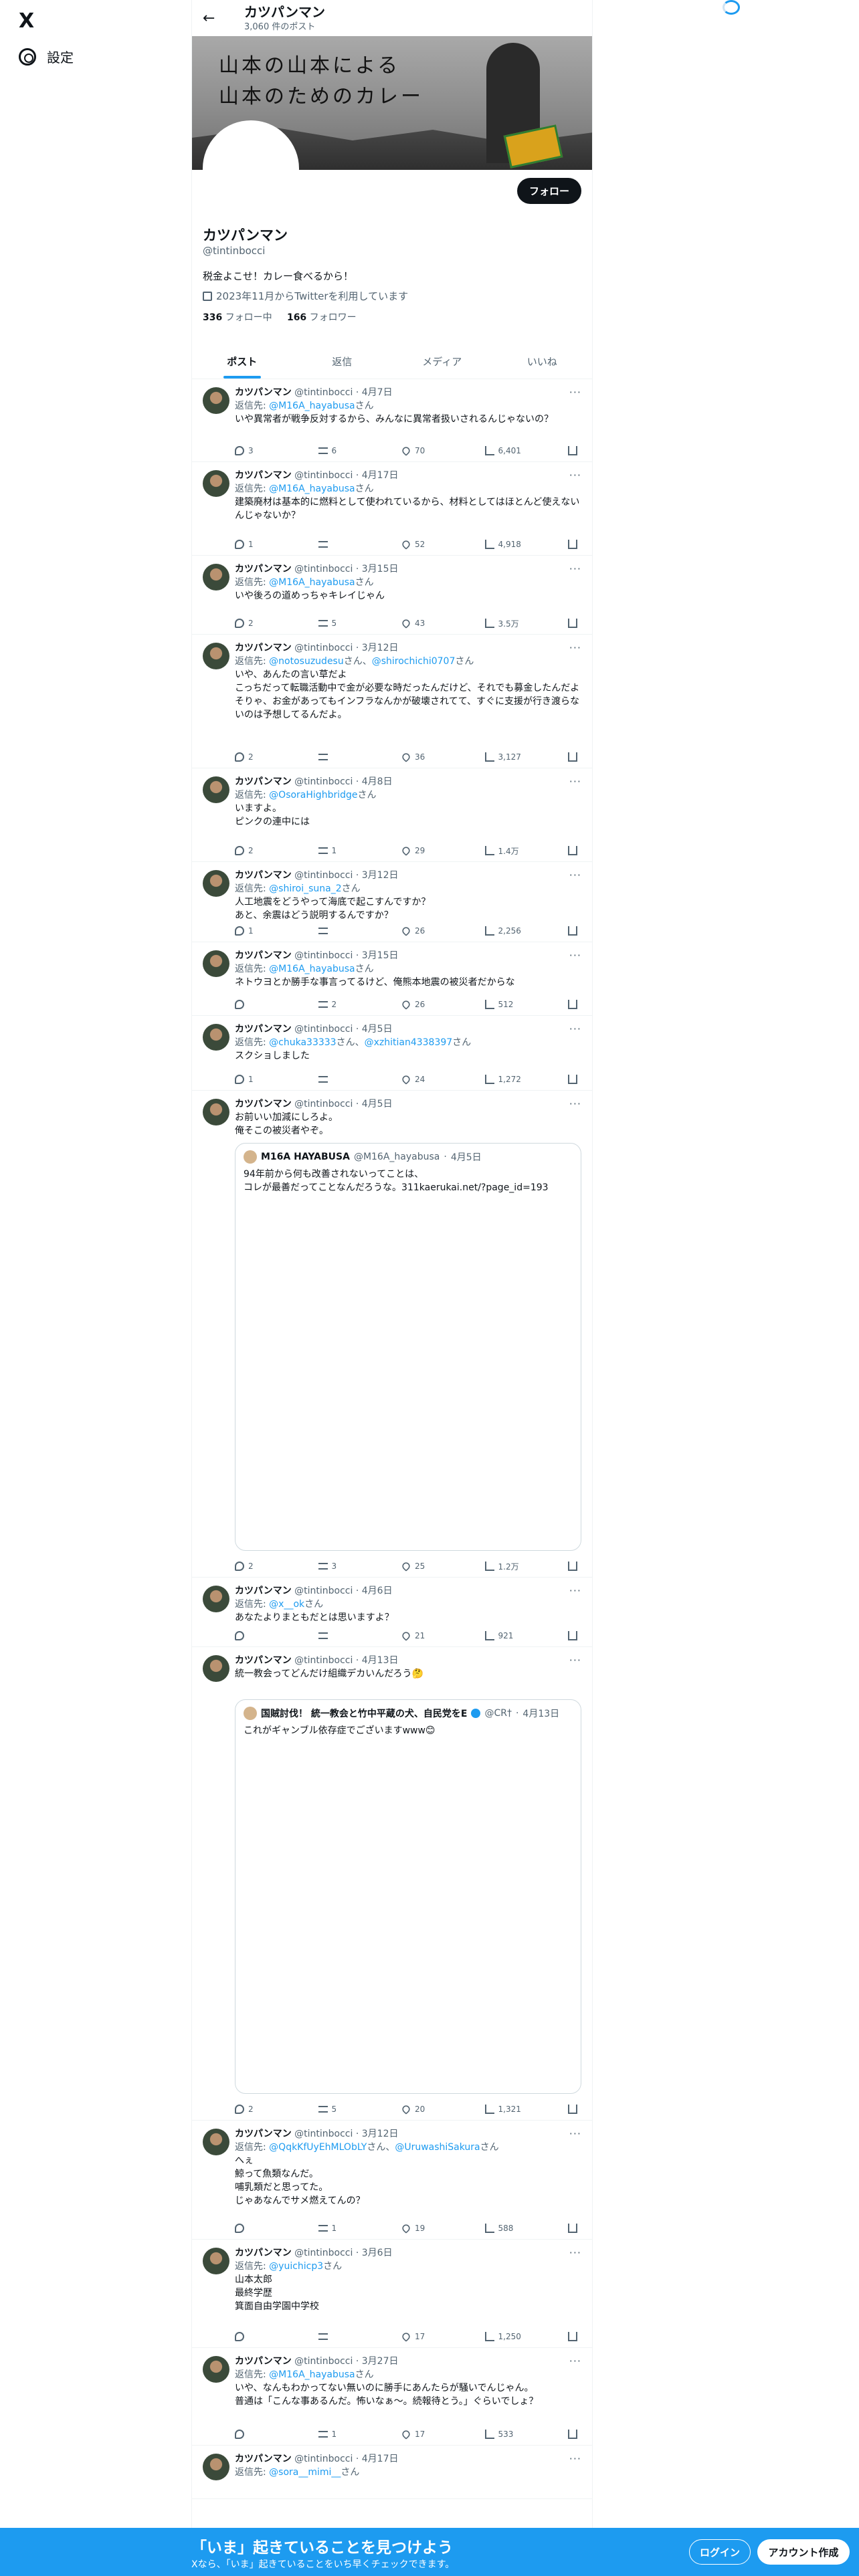 This screenshot has width=859, height=2576. I want to click on like-button: 29, so click(434, 851).